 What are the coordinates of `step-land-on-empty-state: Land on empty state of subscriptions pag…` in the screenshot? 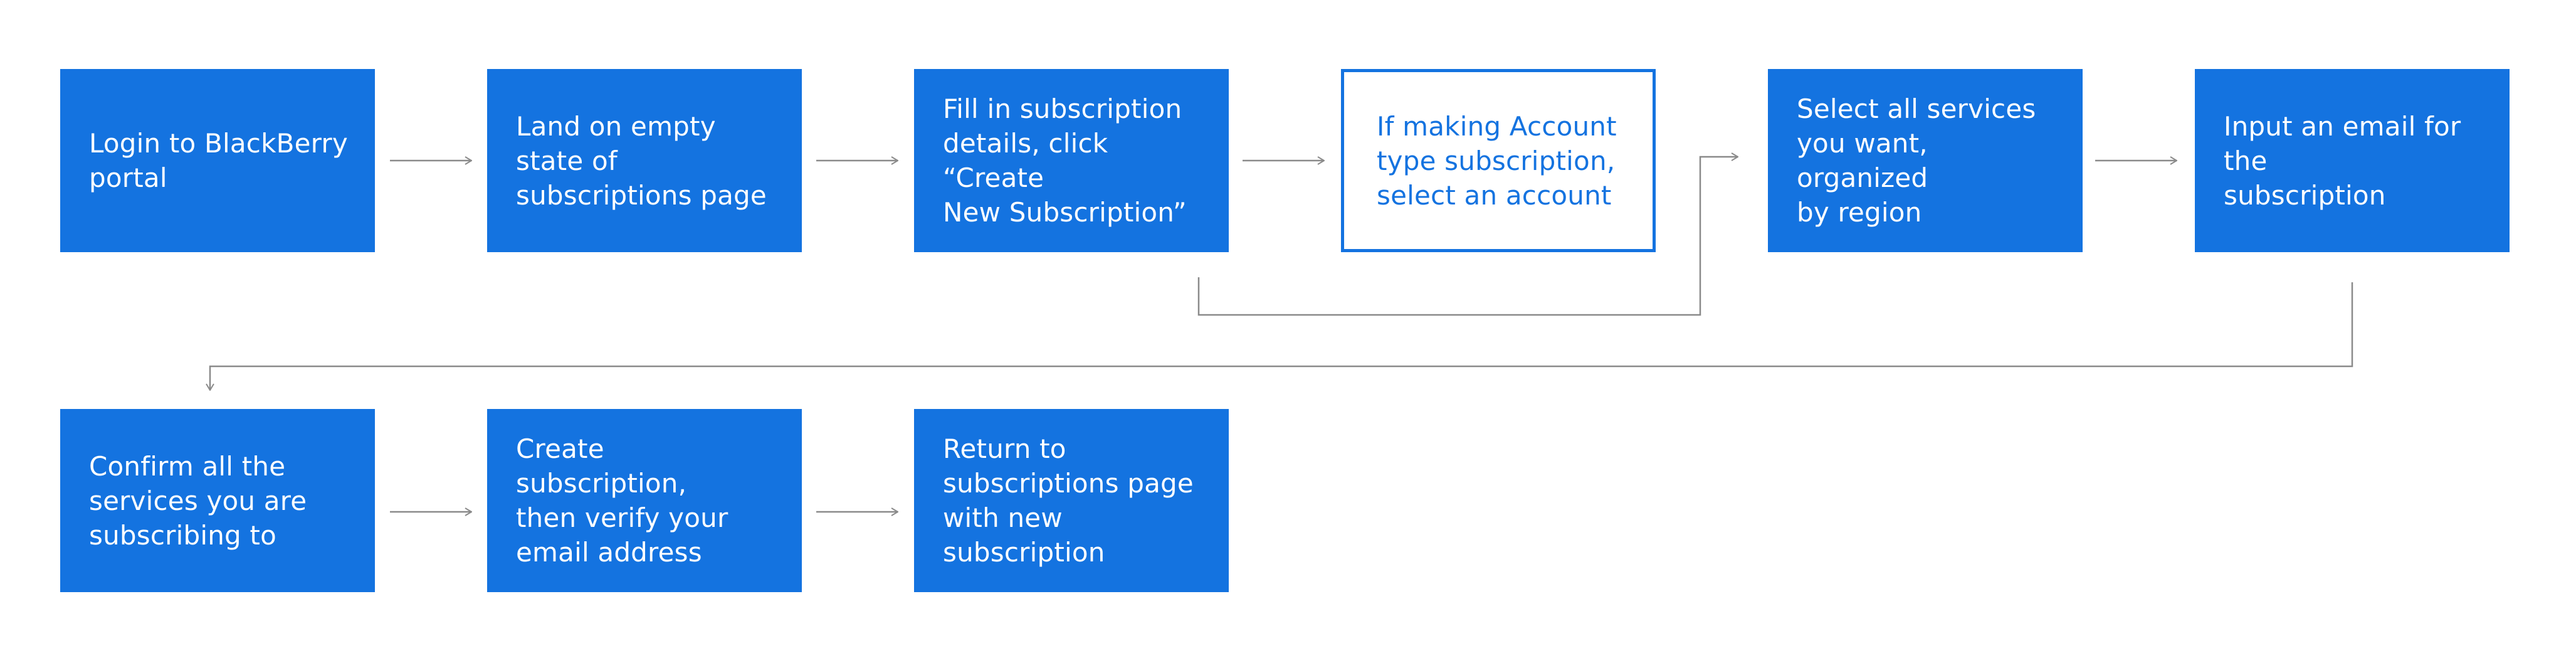 It's located at (644, 160).